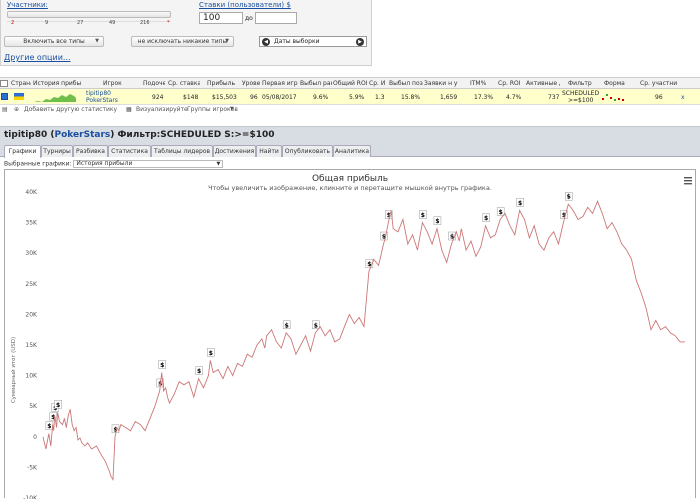 Image resolution: width=700 pixels, height=501 pixels. I want to click on date-range-label: Даты выборки, so click(297, 41).